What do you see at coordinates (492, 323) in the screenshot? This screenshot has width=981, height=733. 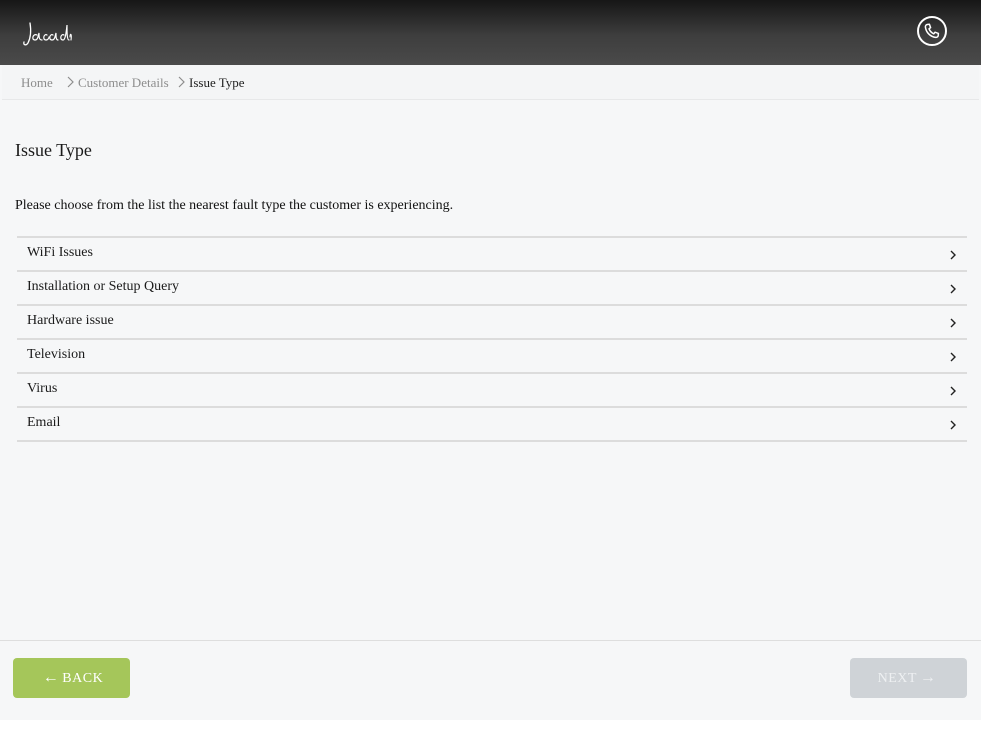 I see `issue-item-hardware: Hardware issue` at bounding box center [492, 323].